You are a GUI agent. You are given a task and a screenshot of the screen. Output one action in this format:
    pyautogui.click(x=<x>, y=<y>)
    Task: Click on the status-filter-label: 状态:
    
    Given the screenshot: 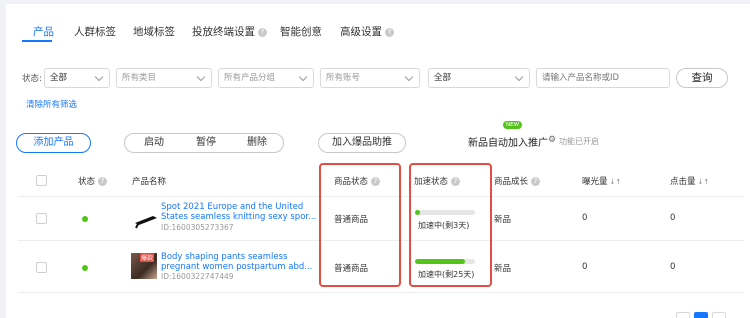 What is the action you would take?
    pyautogui.click(x=32, y=79)
    